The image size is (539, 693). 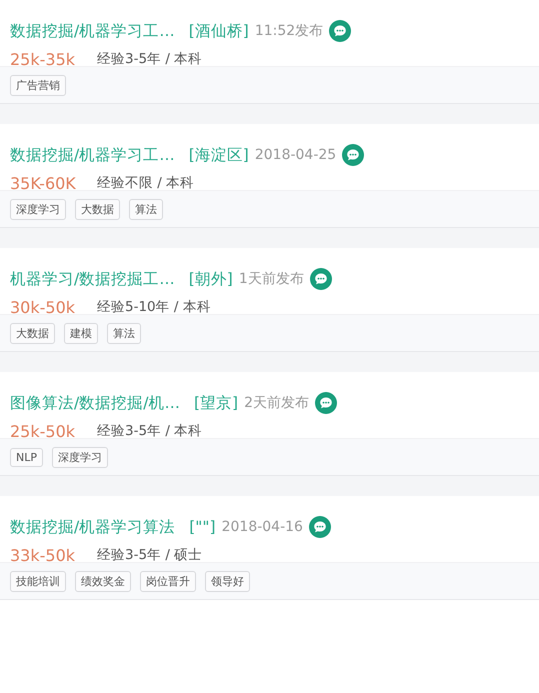 What do you see at coordinates (149, 555) in the screenshot?
I see `job-requirements: 经验3-5年 / 硕士` at bounding box center [149, 555].